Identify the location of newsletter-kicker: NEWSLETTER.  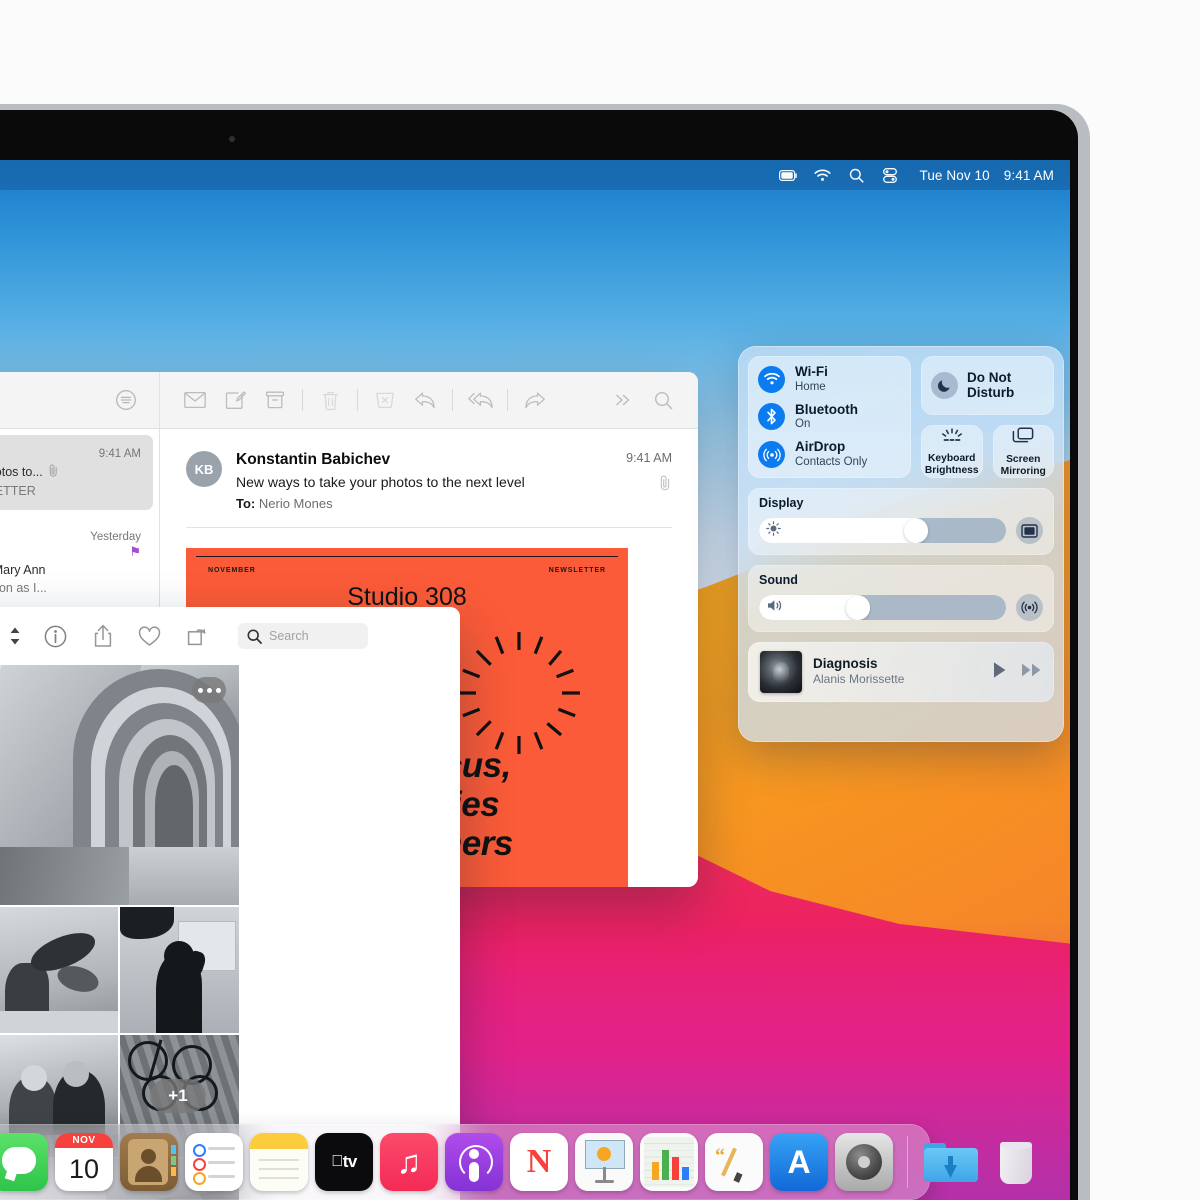
(577, 570).